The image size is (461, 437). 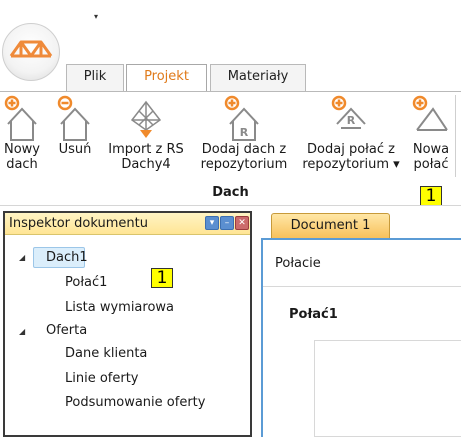 What do you see at coordinates (431, 149) in the screenshot?
I see `new-slope-label-1: Nowa` at bounding box center [431, 149].